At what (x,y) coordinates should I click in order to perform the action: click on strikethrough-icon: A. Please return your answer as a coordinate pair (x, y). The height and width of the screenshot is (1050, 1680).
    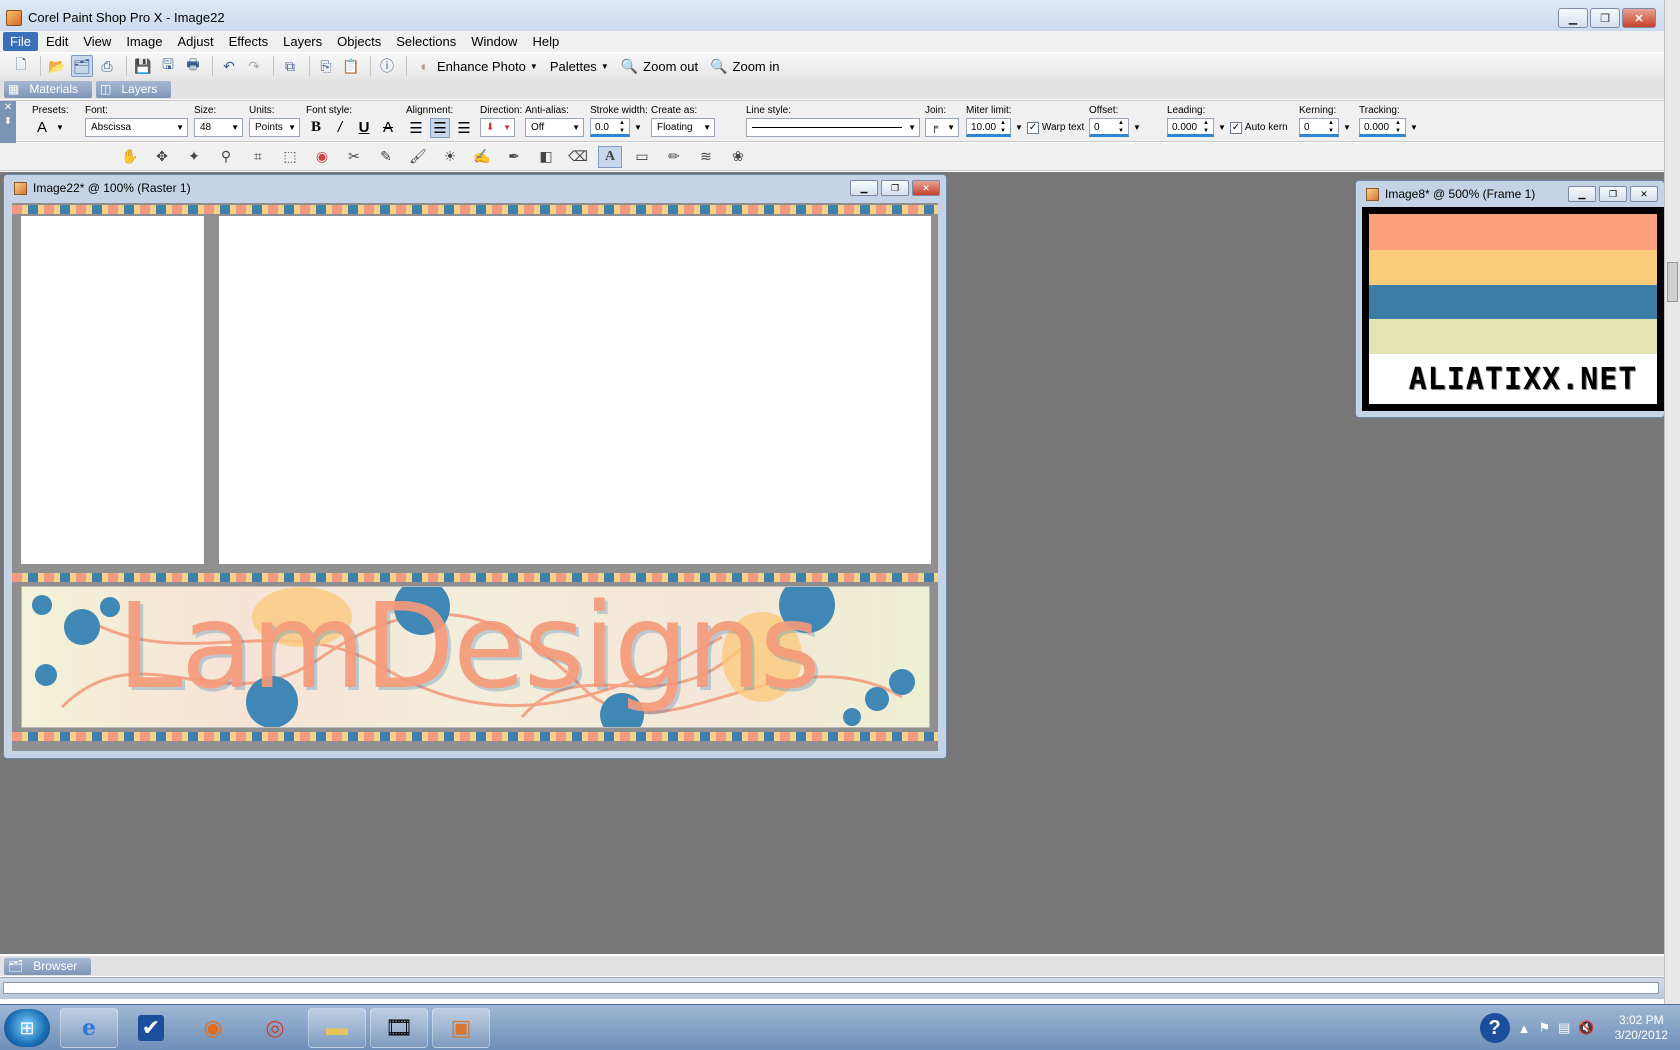
    Looking at the image, I should click on (388, 127).